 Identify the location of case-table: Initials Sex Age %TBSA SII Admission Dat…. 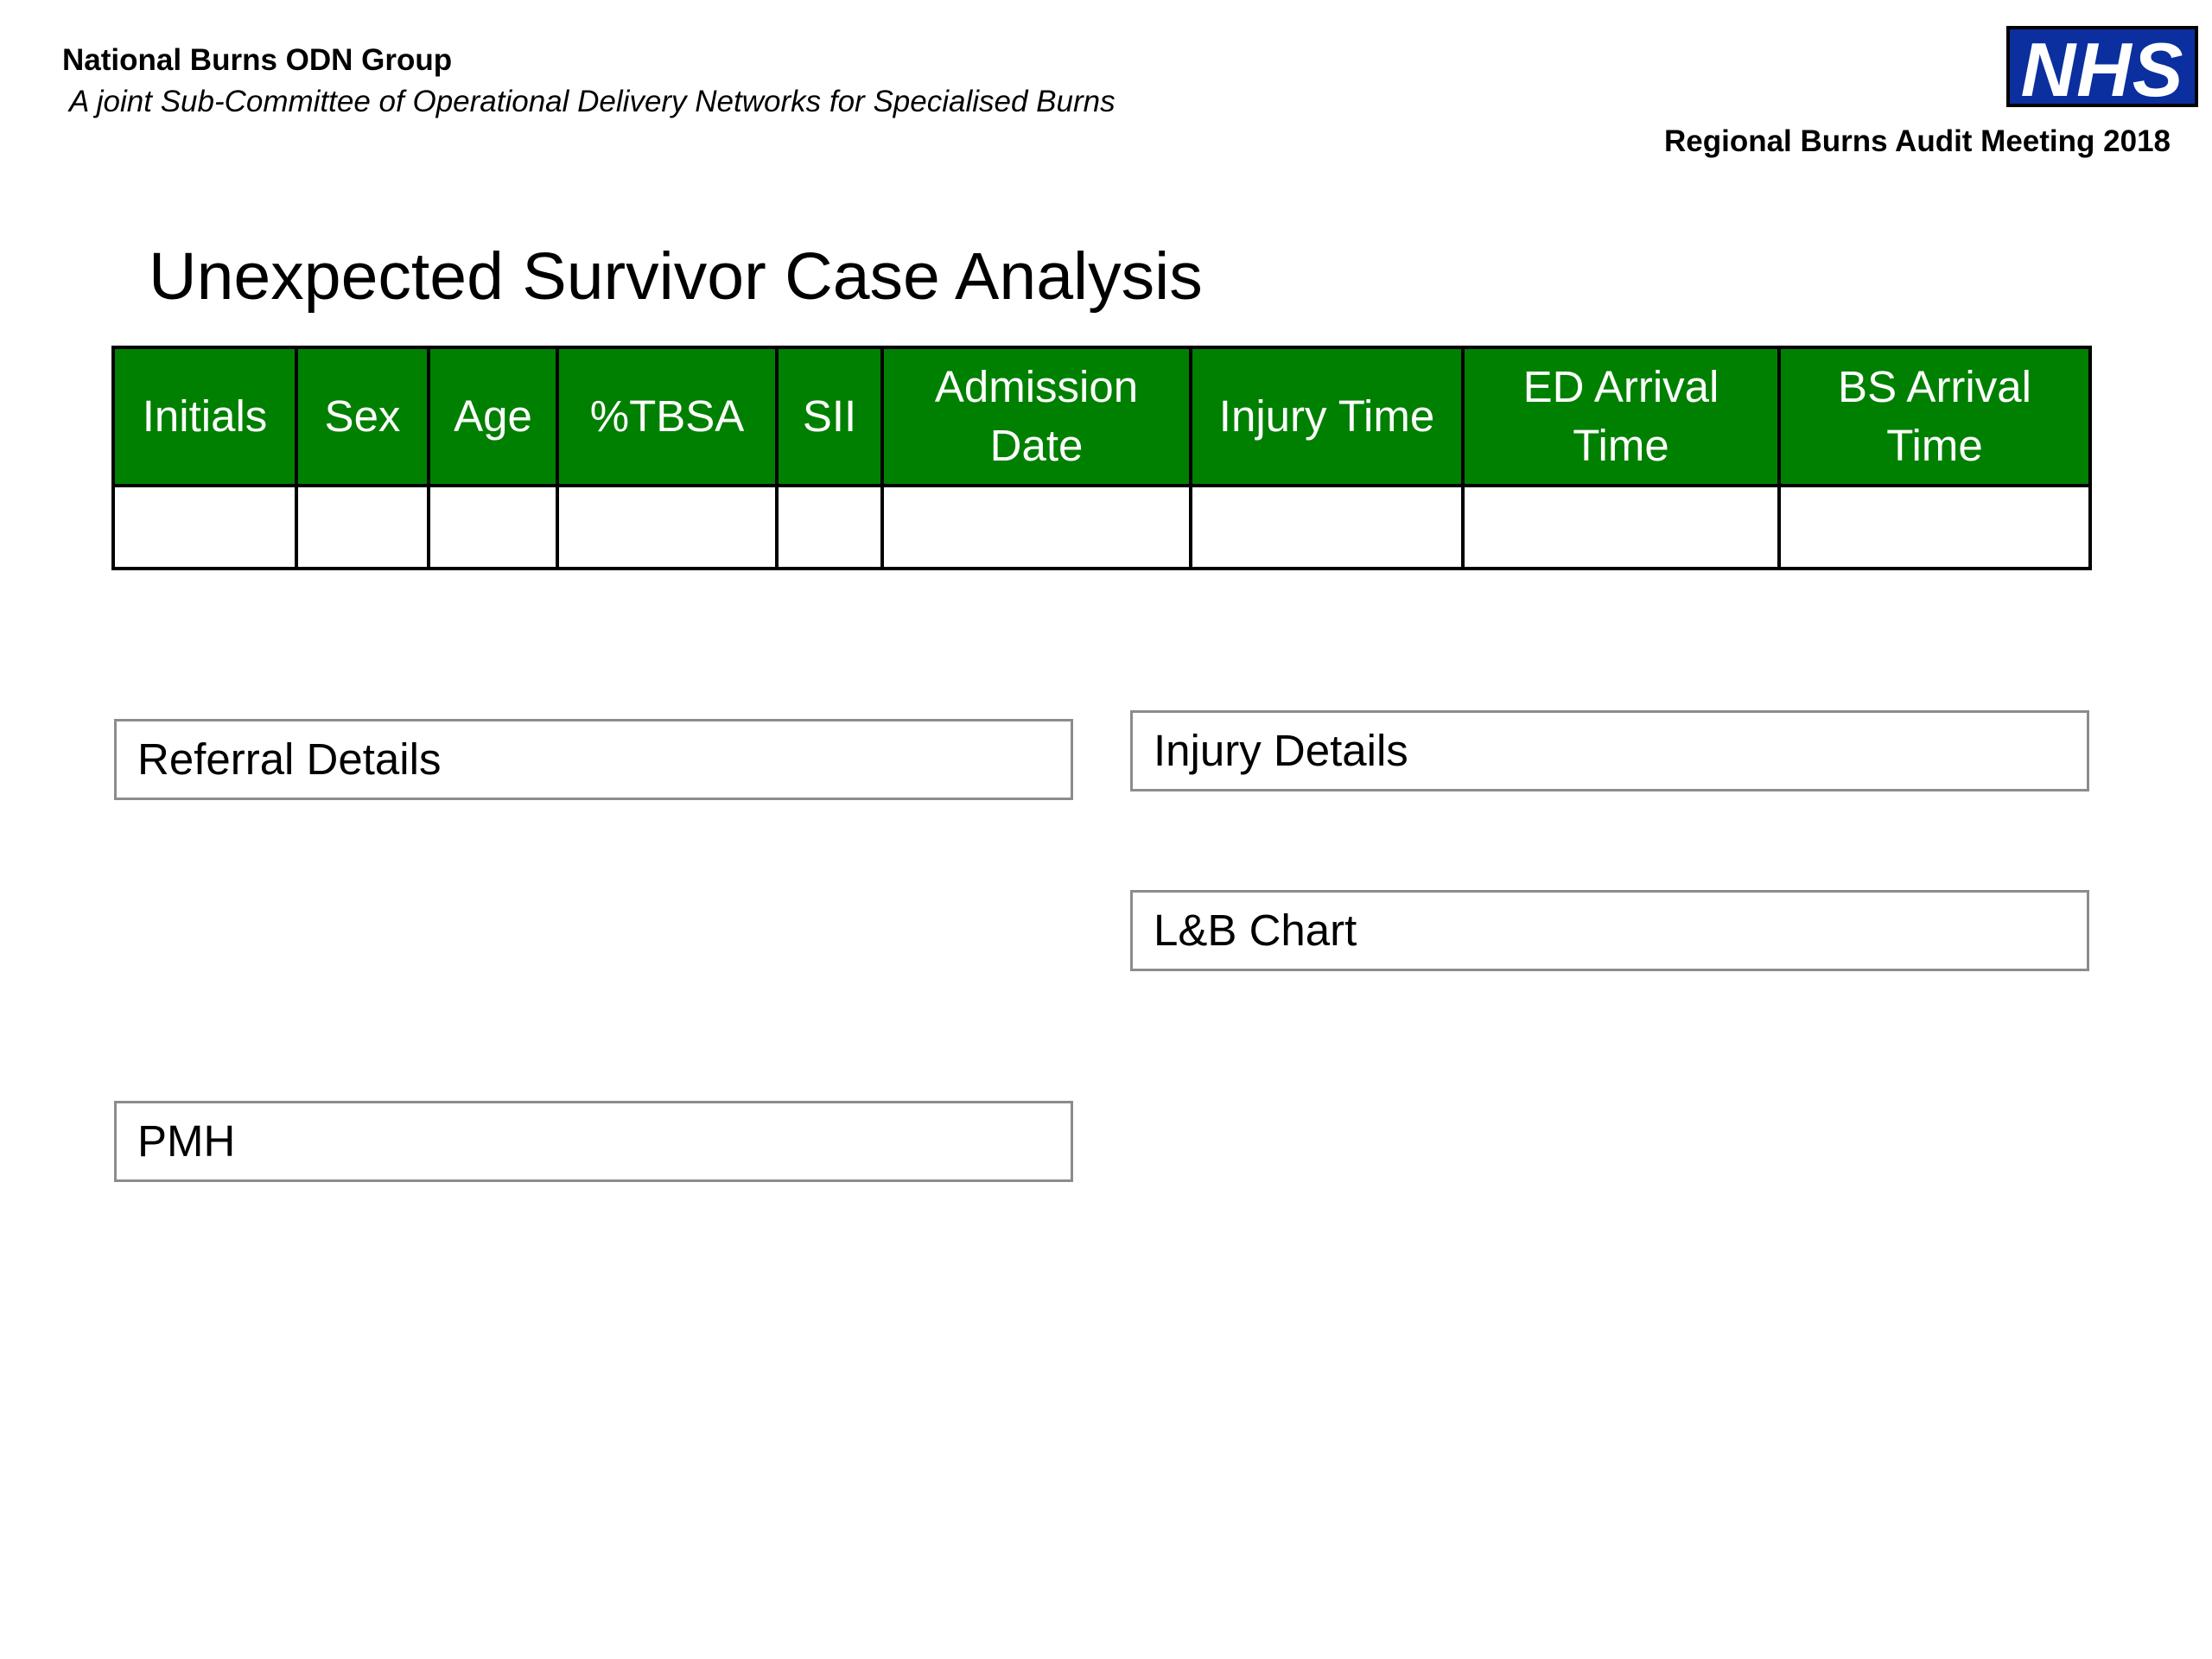
(1101, 458).